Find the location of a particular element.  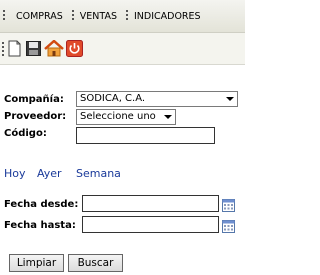

toolbar is located at coordinates (122, 49).